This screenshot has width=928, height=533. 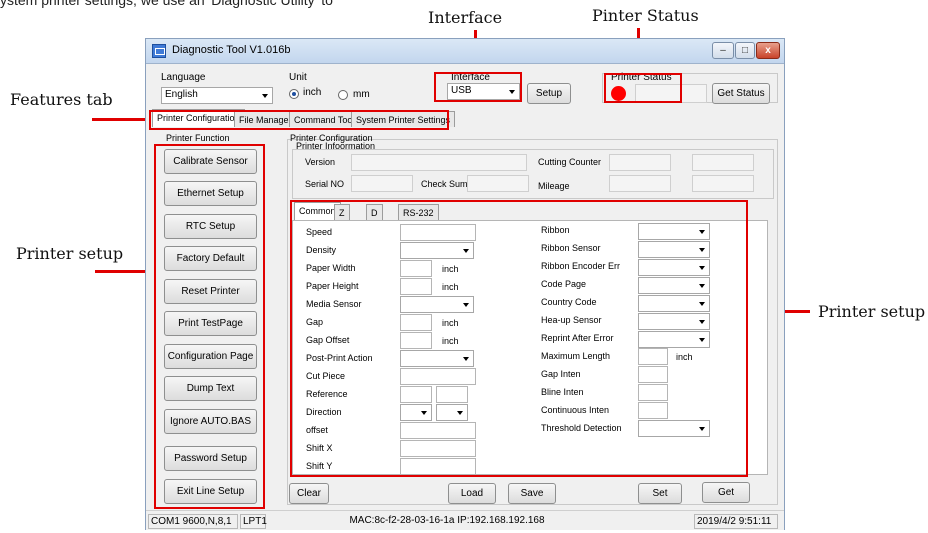 What do you see at coordinates (253, 521) in the screenshot?
I see `status-lpt-port: LPT1` at bounding box center [253, 521].